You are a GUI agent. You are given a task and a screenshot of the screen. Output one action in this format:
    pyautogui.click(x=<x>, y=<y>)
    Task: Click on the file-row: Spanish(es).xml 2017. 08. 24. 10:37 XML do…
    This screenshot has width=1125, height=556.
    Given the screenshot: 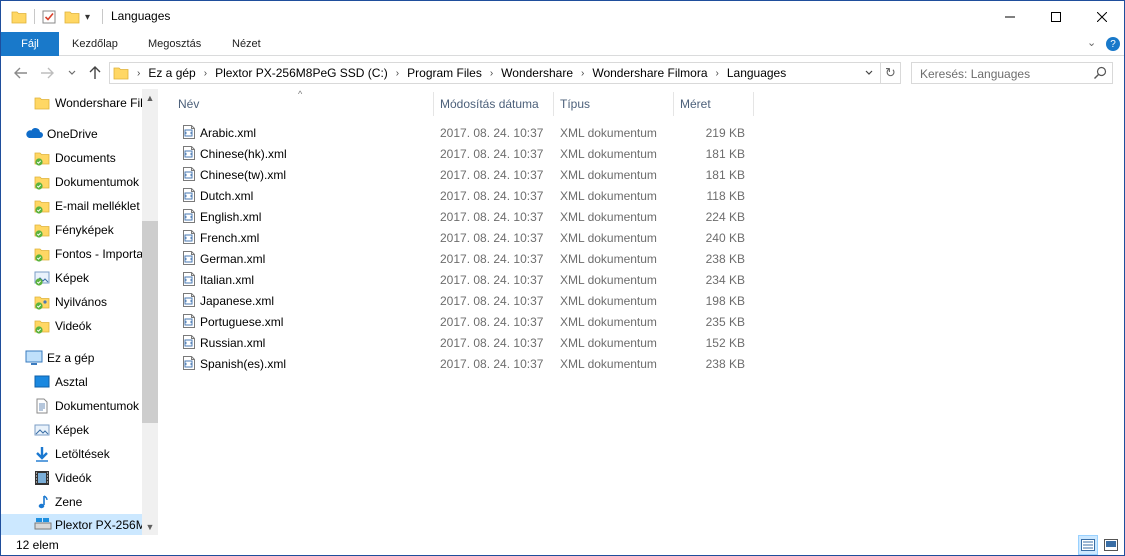 What is the action you would take?
    pyautogui.click(x=466, y=363)
    